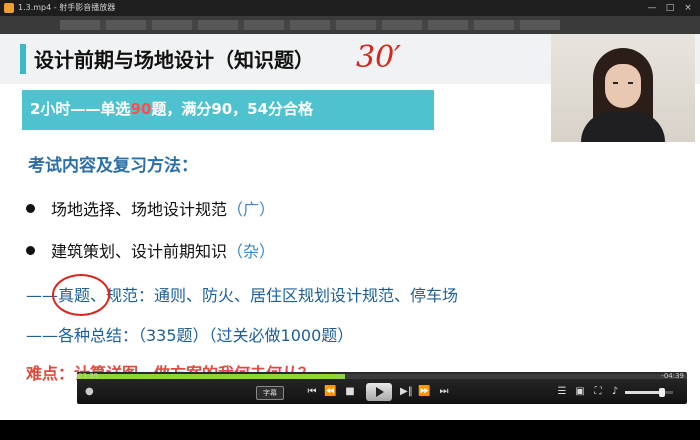 The width and height of the screenshot is (700, 440). What do you see at coordinates (688, 8) in the screenshot?
I see `close-button: ×` at bounding box center [688, 8].